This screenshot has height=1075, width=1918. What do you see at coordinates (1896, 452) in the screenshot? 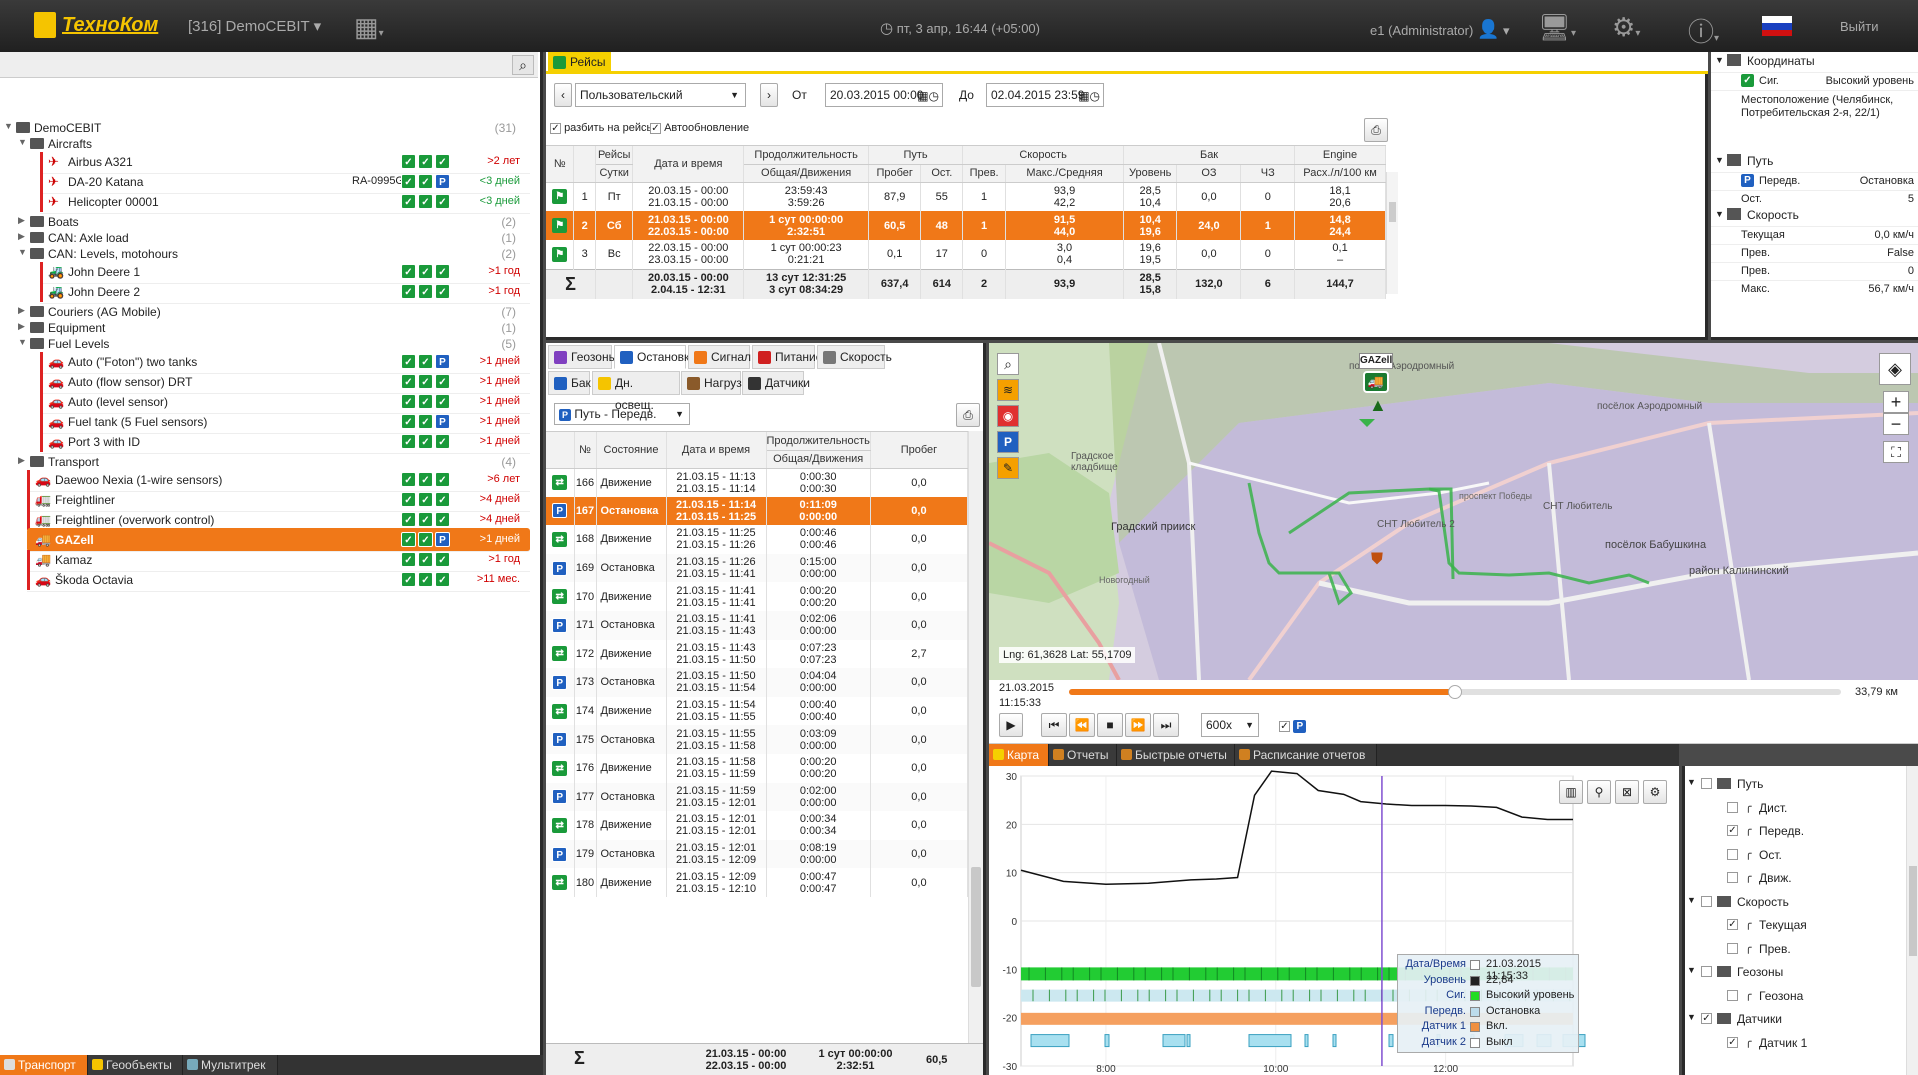
I see `fullscreen-icon: ⛶` at bounding box center [1896, 452].